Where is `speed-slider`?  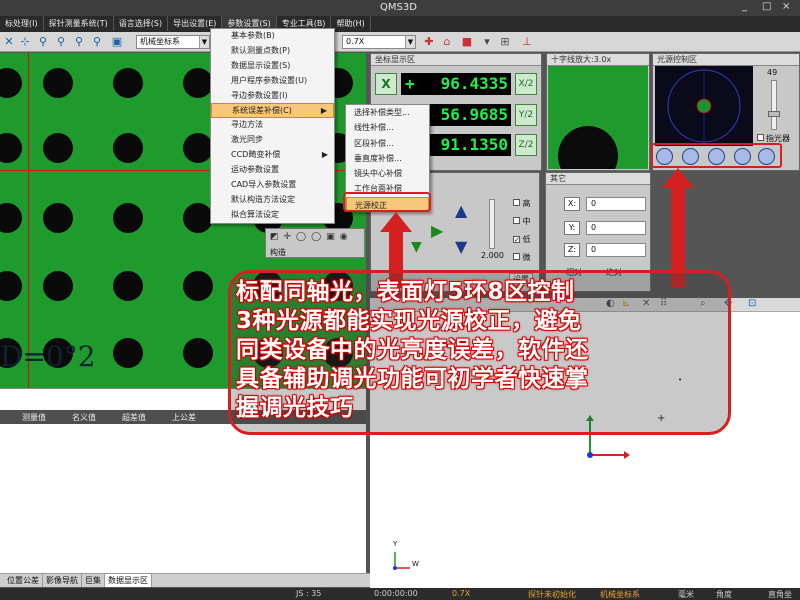 speed-slider is located at coordinates (492, 224).